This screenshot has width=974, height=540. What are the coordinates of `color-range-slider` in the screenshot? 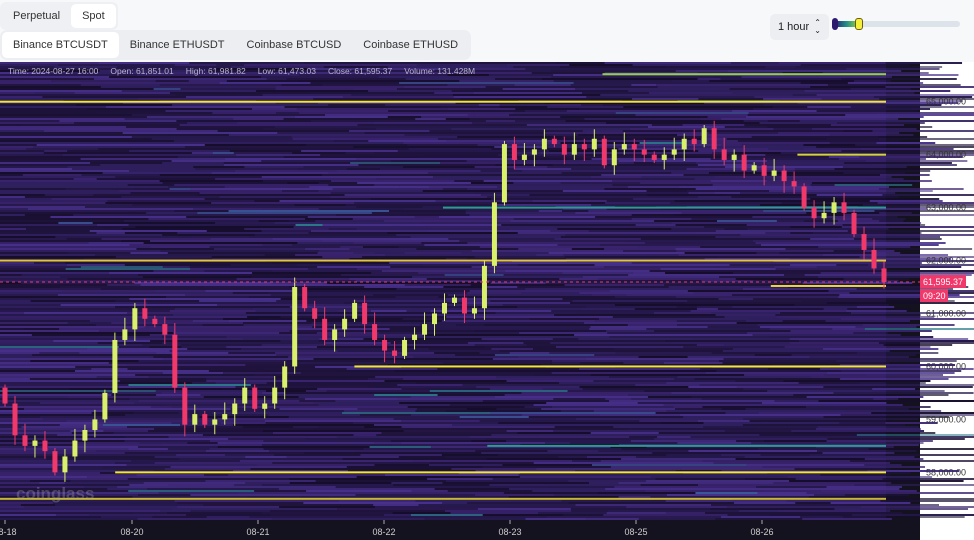 It's located at (896, 24).